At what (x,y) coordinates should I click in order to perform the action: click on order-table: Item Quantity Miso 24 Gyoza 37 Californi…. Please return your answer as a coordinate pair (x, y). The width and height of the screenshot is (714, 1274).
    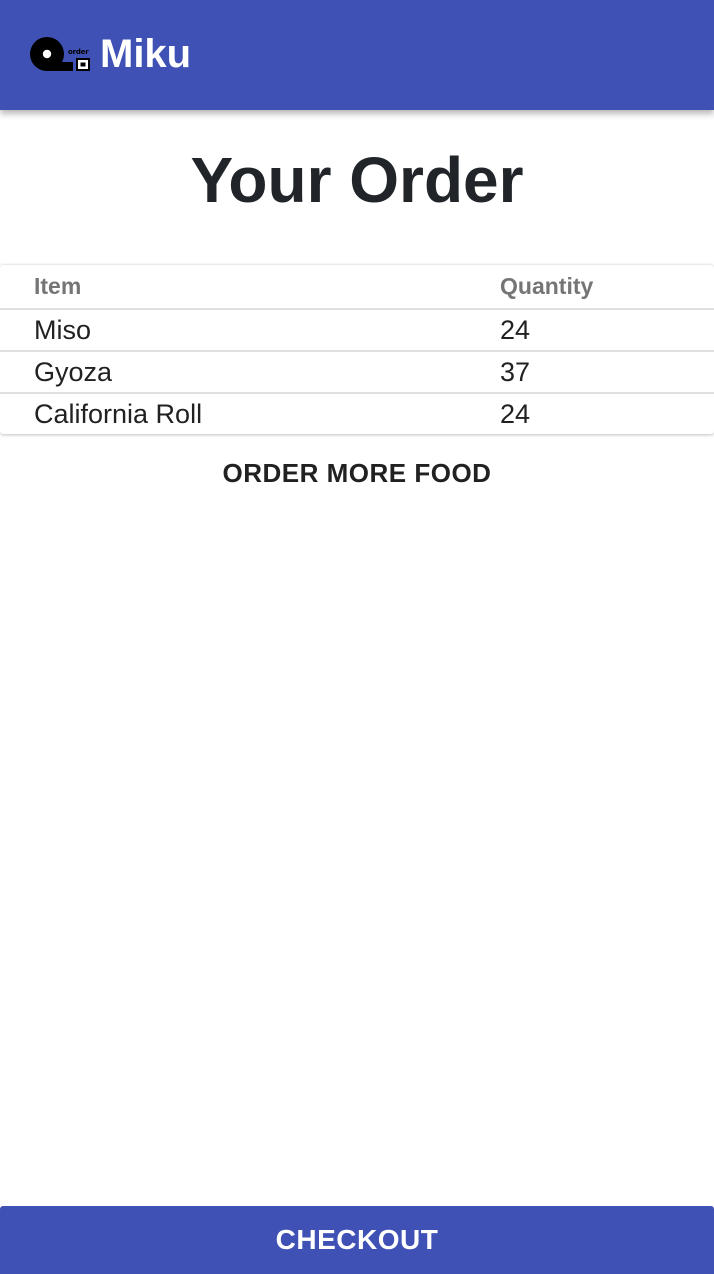
    Looking at the image, I should click on (357, 349).